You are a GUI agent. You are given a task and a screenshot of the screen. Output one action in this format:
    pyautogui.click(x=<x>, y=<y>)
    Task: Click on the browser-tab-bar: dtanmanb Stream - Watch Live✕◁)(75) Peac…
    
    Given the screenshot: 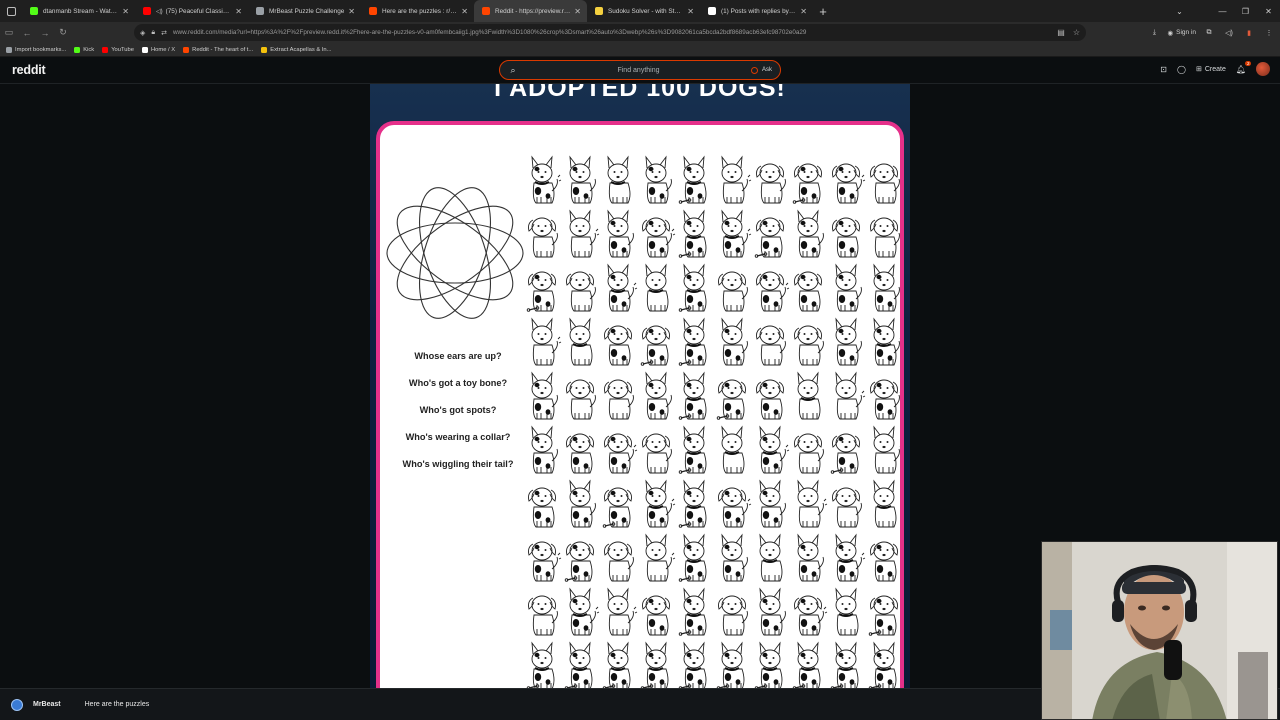 What is the action you would take?
    pyautogui.click(x=640, y=11)
    